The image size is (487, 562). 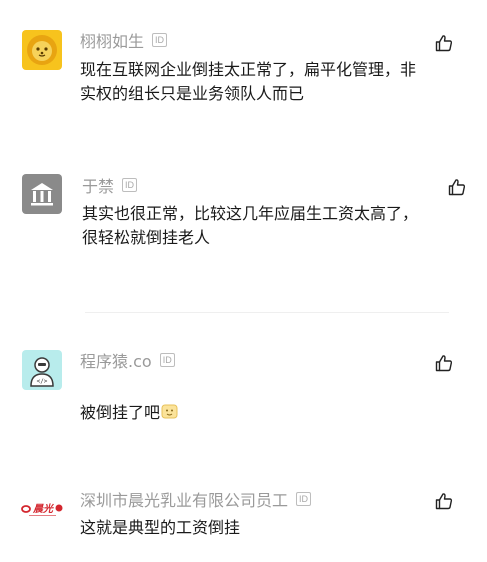 I want to click on lion-icon, so click(x=42, y=50).